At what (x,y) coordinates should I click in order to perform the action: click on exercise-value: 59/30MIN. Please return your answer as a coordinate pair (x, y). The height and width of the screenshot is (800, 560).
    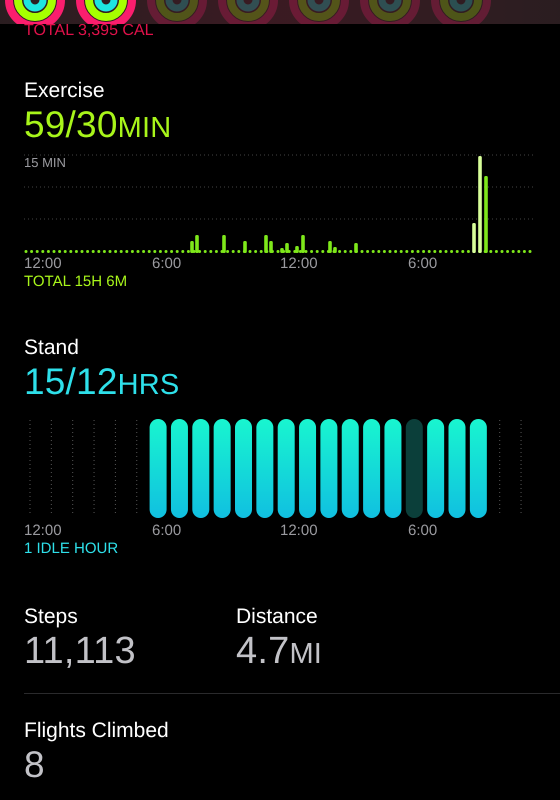
    Looking at the image, I should click on (98, 125).